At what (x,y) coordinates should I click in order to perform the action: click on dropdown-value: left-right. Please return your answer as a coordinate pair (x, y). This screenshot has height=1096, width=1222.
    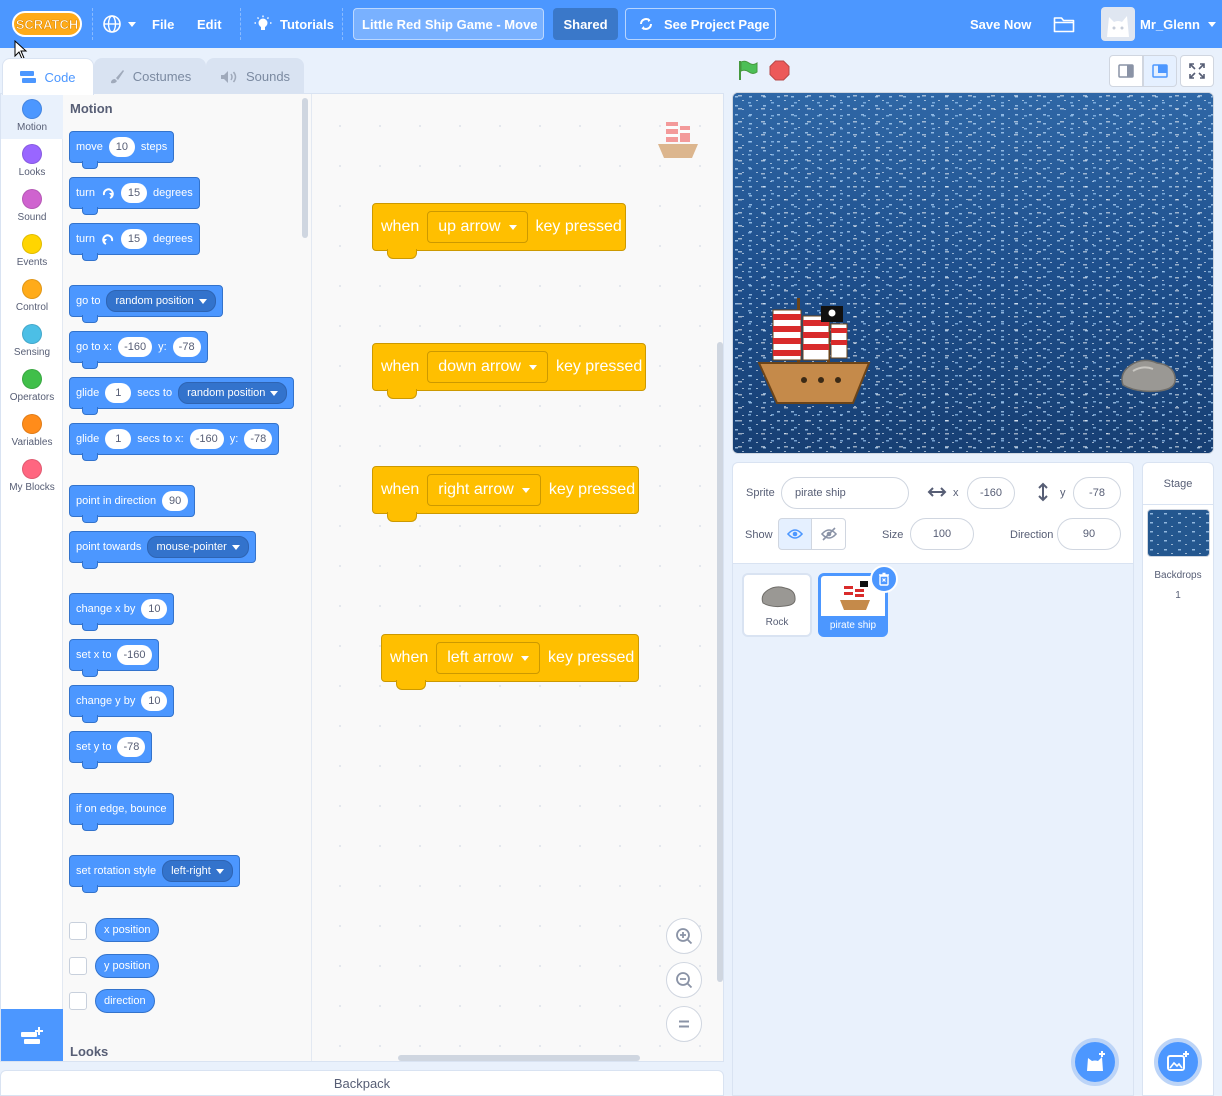
    Looking at the image, I should click on (191, 871).